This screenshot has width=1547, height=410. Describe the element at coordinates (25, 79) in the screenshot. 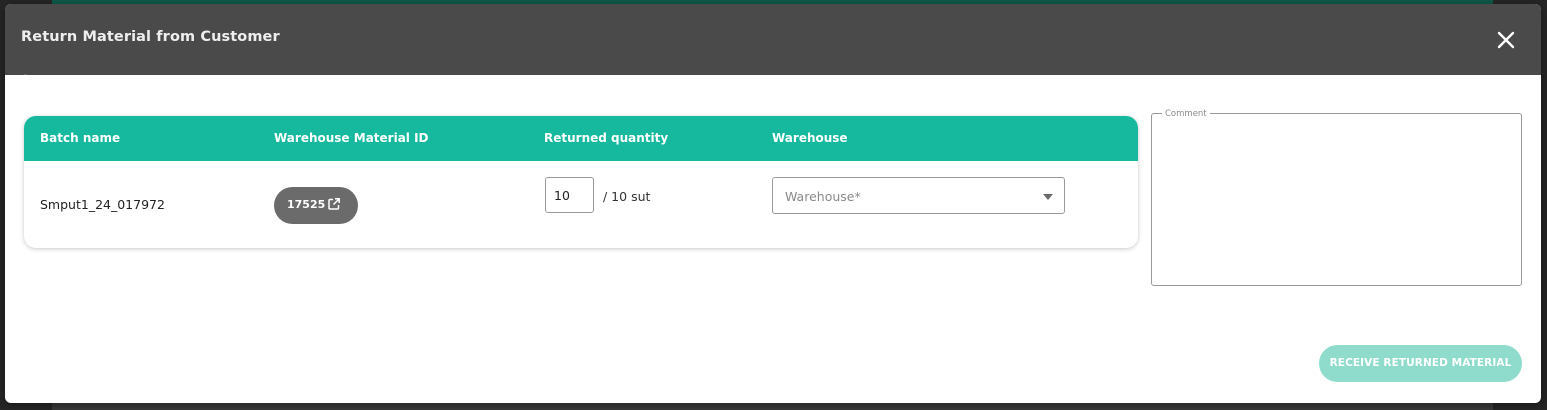

I see `top-mark: ¨` at that location.